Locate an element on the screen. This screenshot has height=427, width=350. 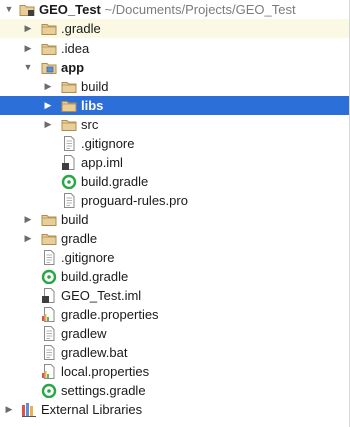
tree-item-build: ▶ build is located at coordinates (174, 219).